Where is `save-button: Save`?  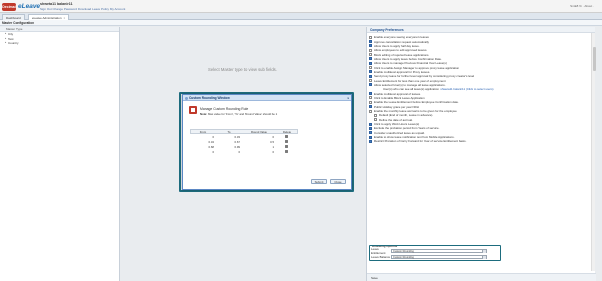
save-button: Save is located at coordinates (481, 277).